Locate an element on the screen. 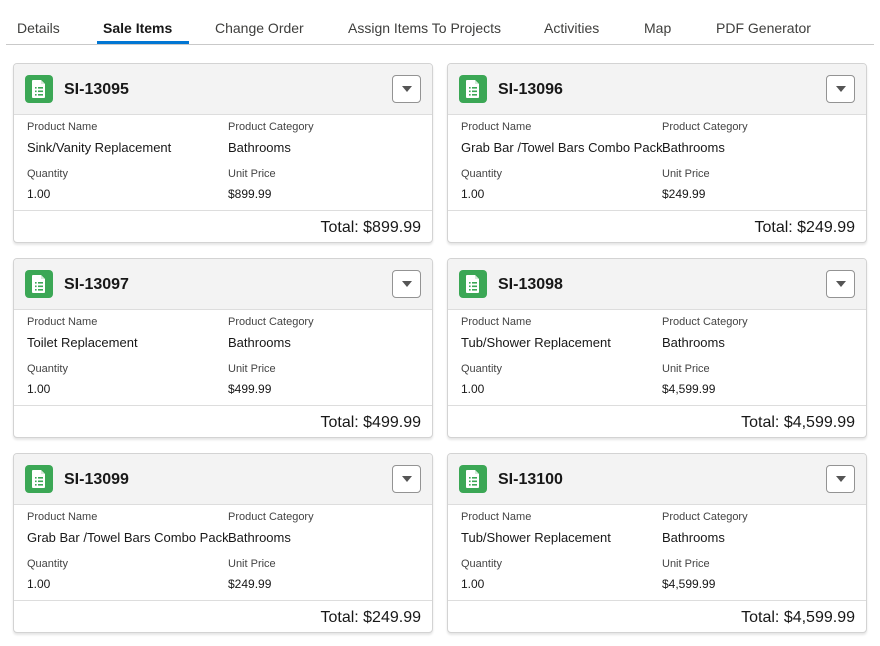  product-name-value: Sink/Vanity Replacement is located at coordinates (99, 147).